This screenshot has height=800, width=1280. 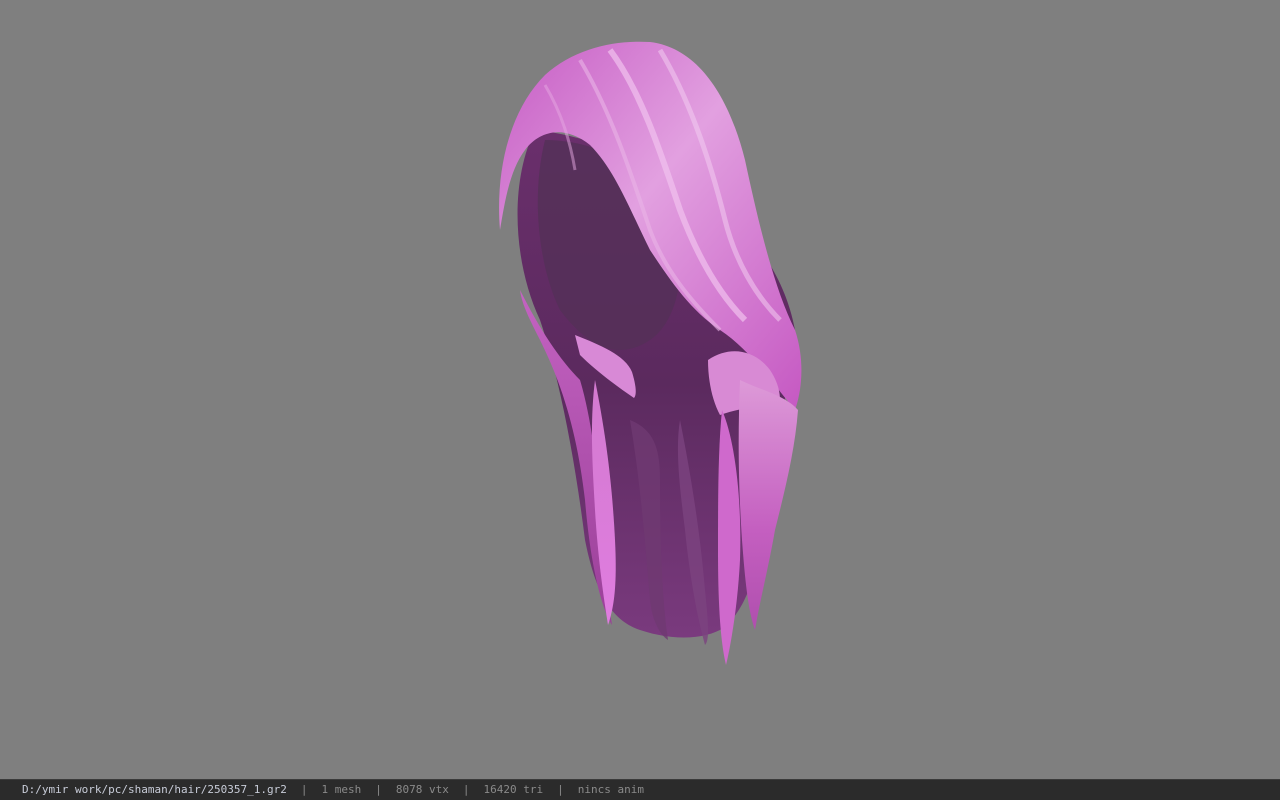 I want to click on hair-right-strands, so click(x=768, y=505).